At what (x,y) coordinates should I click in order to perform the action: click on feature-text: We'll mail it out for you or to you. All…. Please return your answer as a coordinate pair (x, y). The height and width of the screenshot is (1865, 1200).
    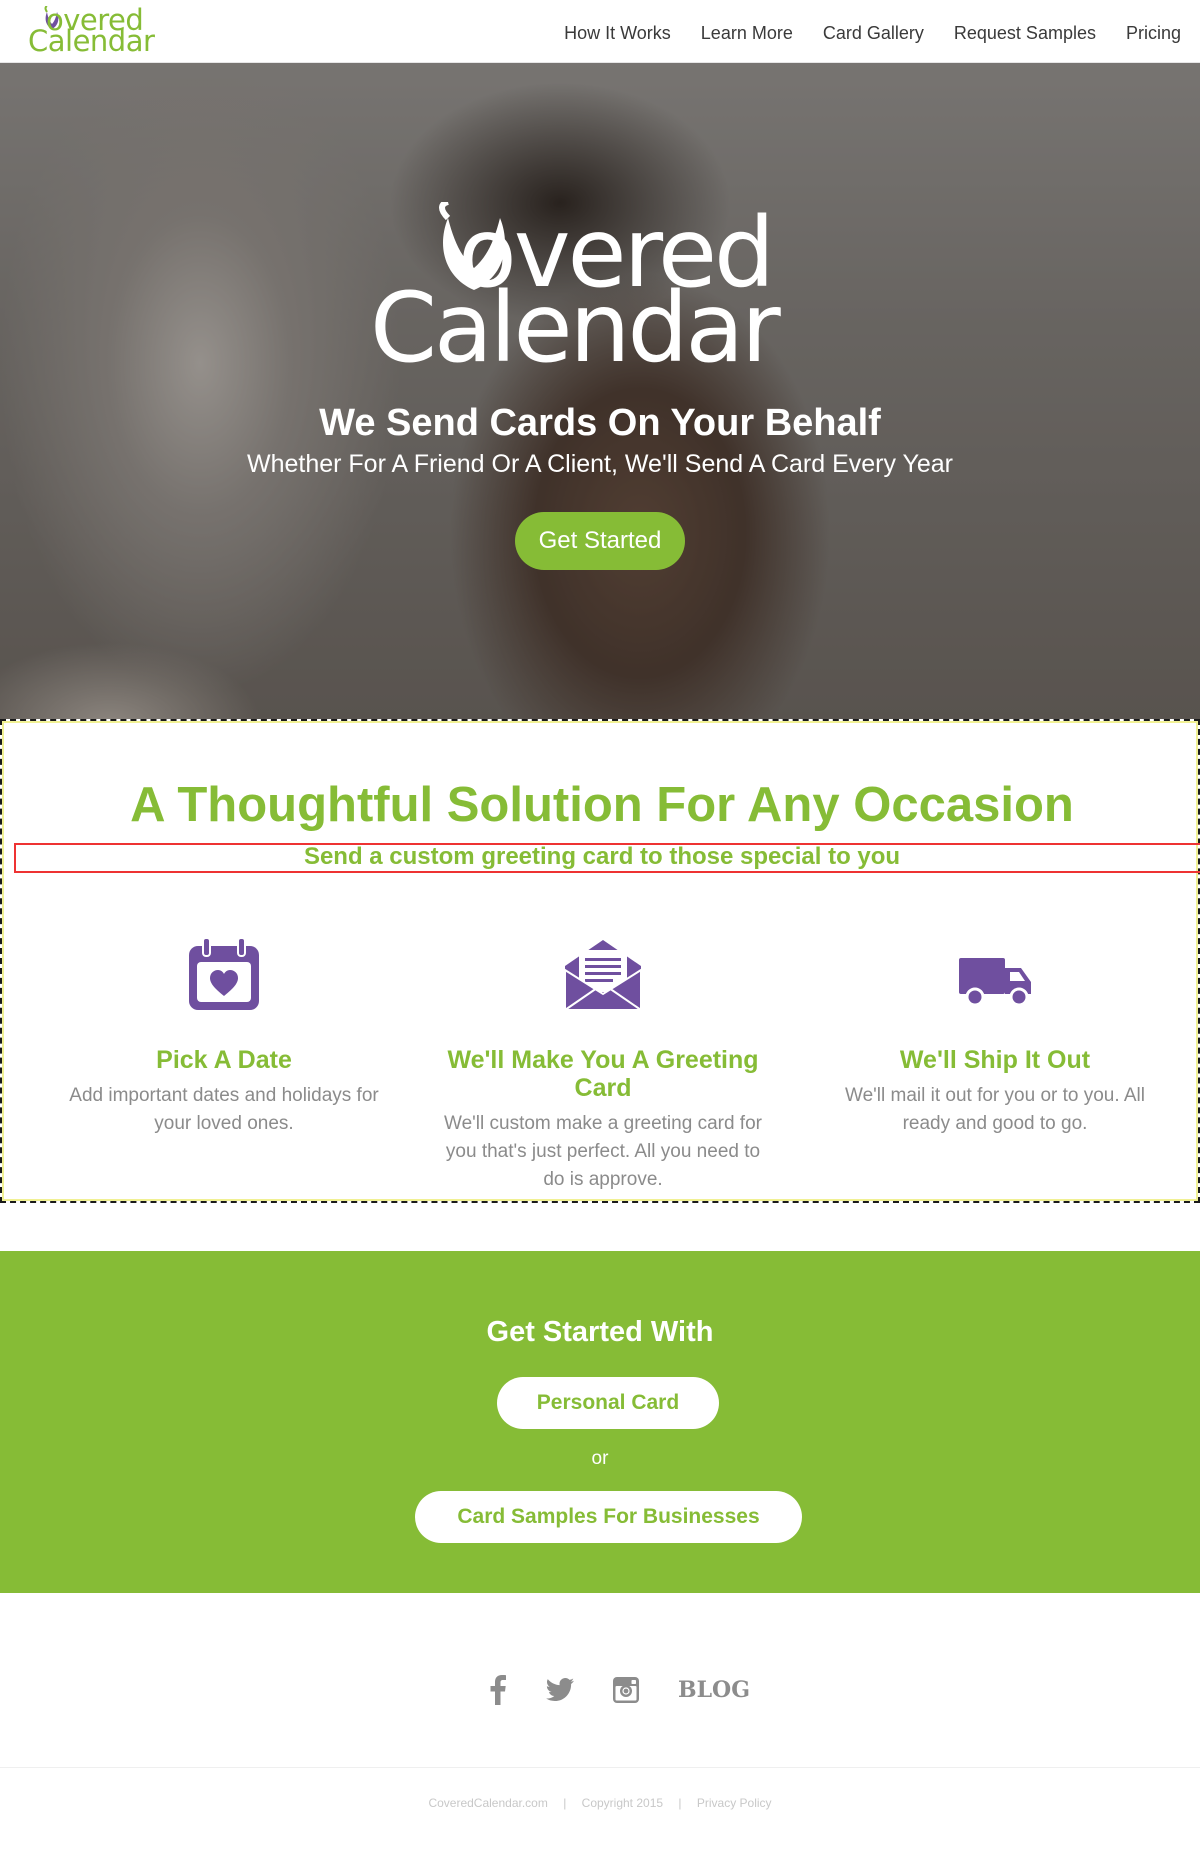
    Looking at the image, I should click on (994, 1109).